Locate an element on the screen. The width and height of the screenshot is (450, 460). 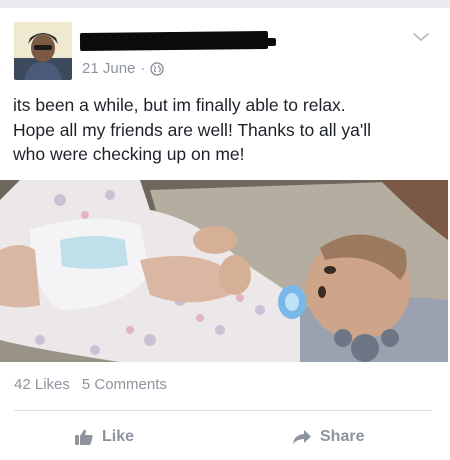
share-label: Share is located at coordinates (342, 436).